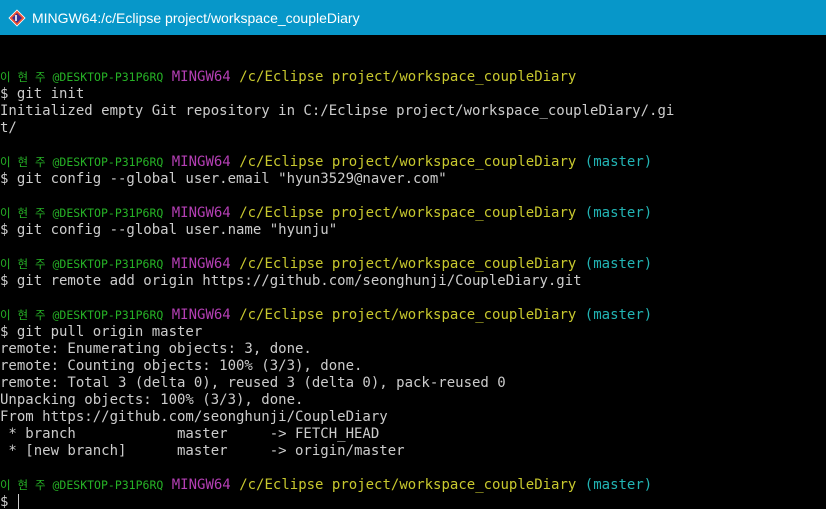 This screenshot has width=826, height=509. What do you see at coordinates (190, 434) in the screenshot?
I see `output-line: * branch master -> FETCH_HEAD` at bounding box center [190, 434].